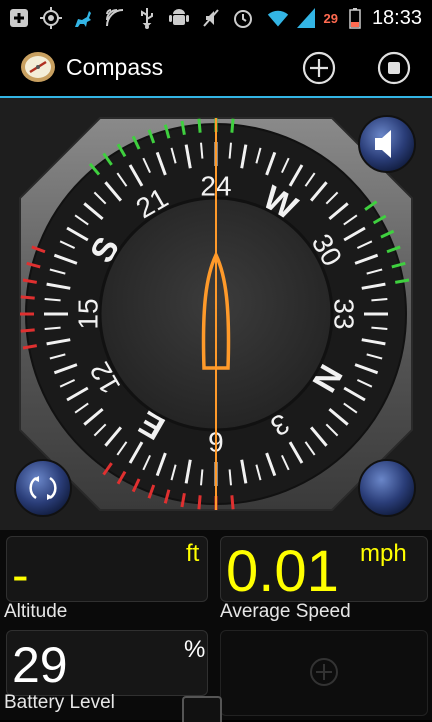 Image resolution: width=432 pixels, height=722 pixels. What do you see at coordinates (355, 18) in the screenshot?
I see `battery-icon` at bounding box center [355, 18].